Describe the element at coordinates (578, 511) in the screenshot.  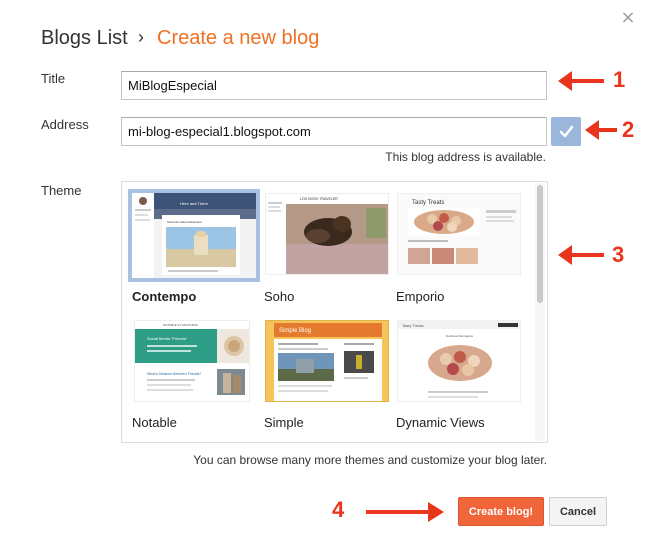
I see `cancel-button: Cancel` at that location.